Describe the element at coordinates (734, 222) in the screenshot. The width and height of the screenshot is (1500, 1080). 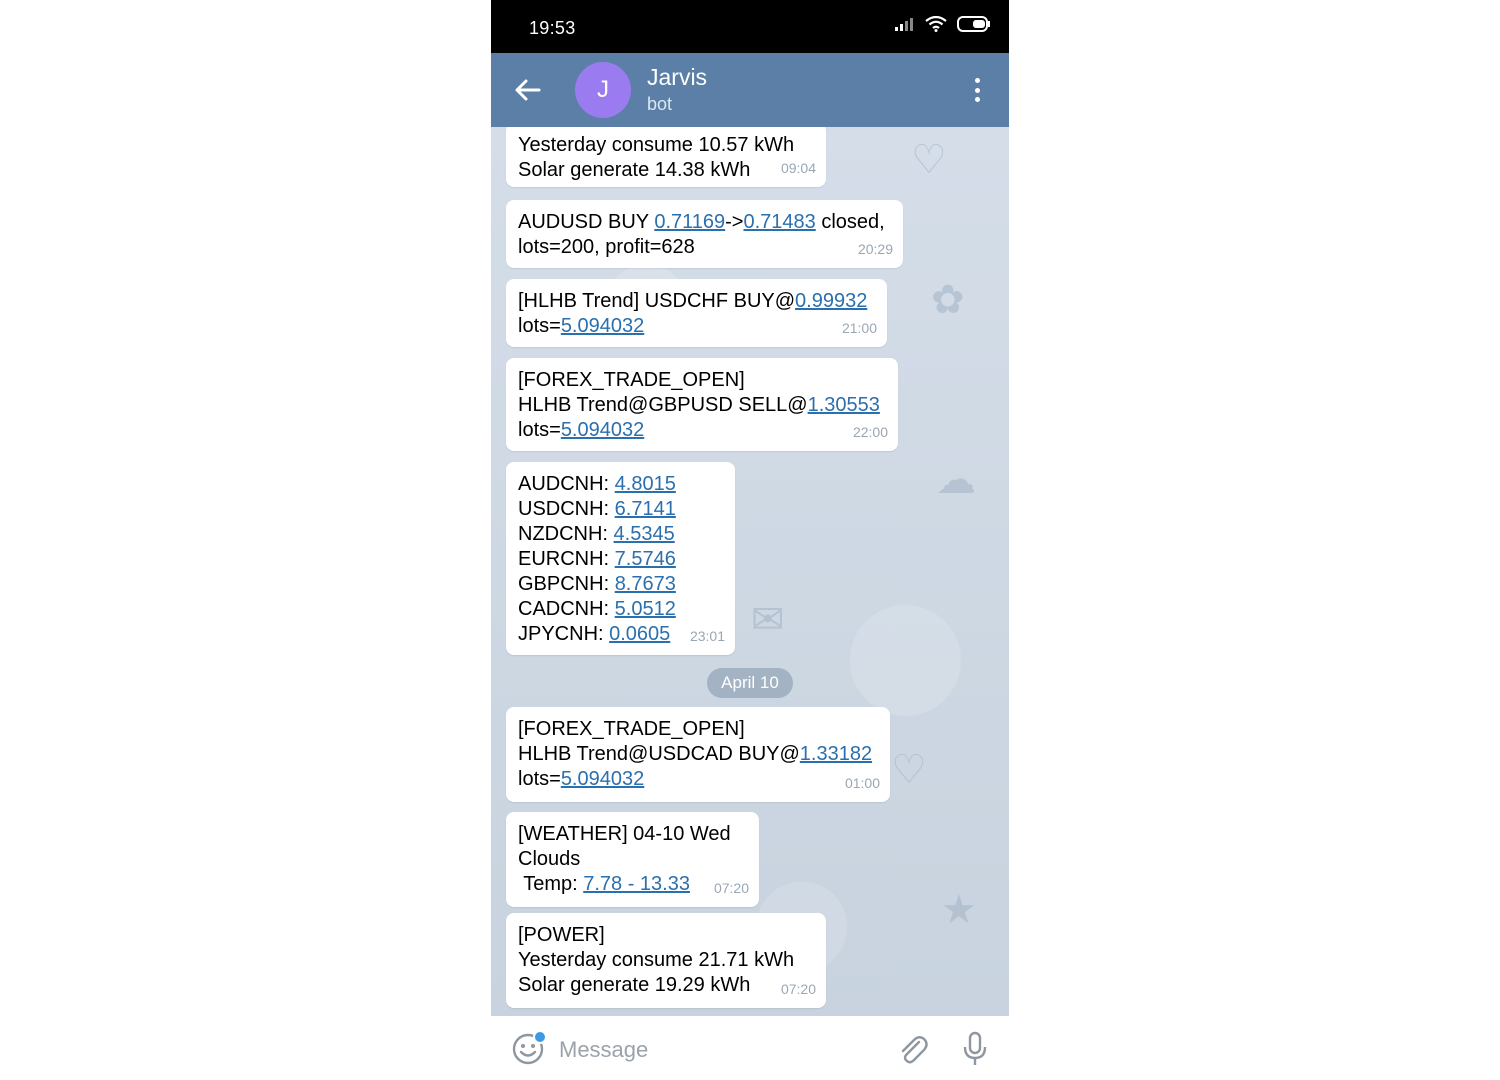
I see `message-text-segment: ->` at that location.